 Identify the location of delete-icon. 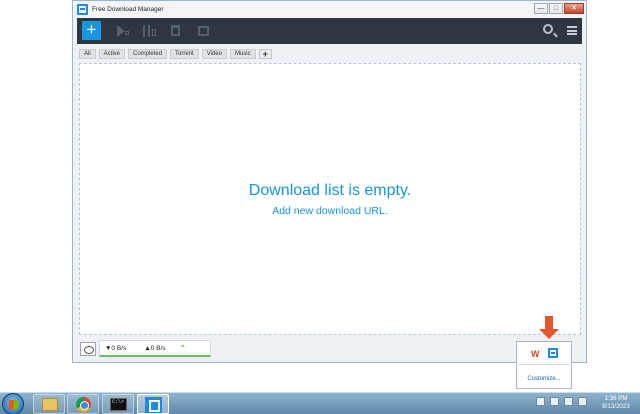
(175, 30).